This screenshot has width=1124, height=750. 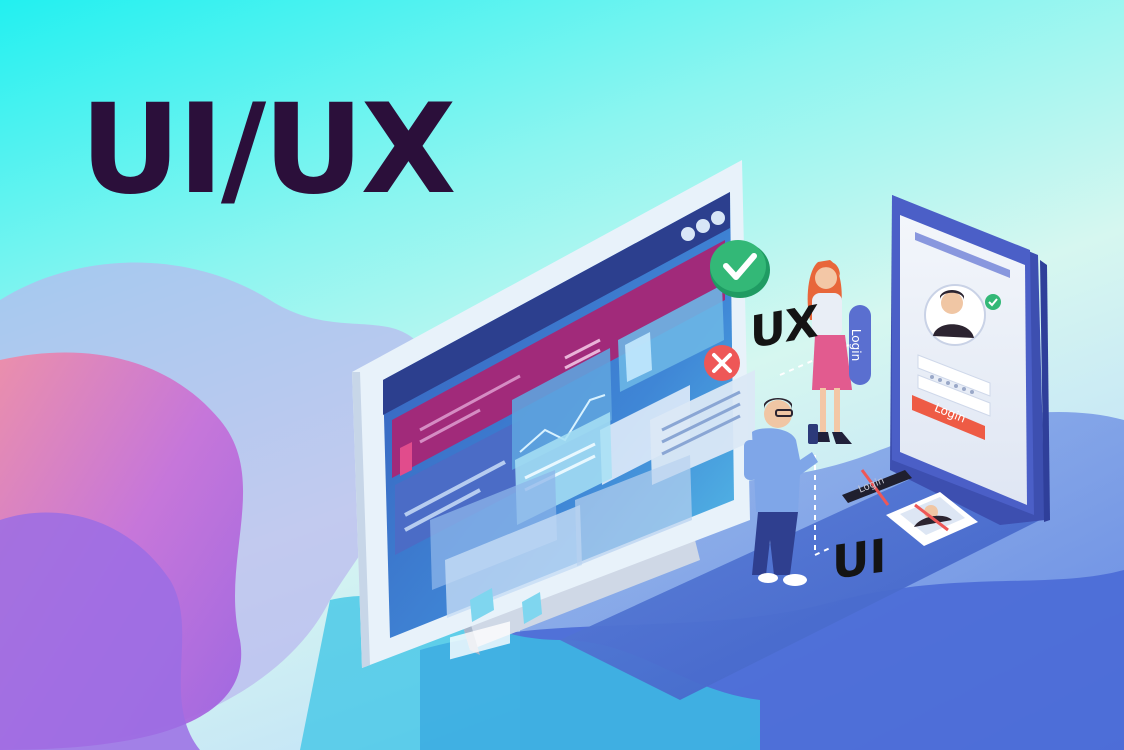 I want to click on woman-login-sign-label: Login, so click(x=856, y=345).